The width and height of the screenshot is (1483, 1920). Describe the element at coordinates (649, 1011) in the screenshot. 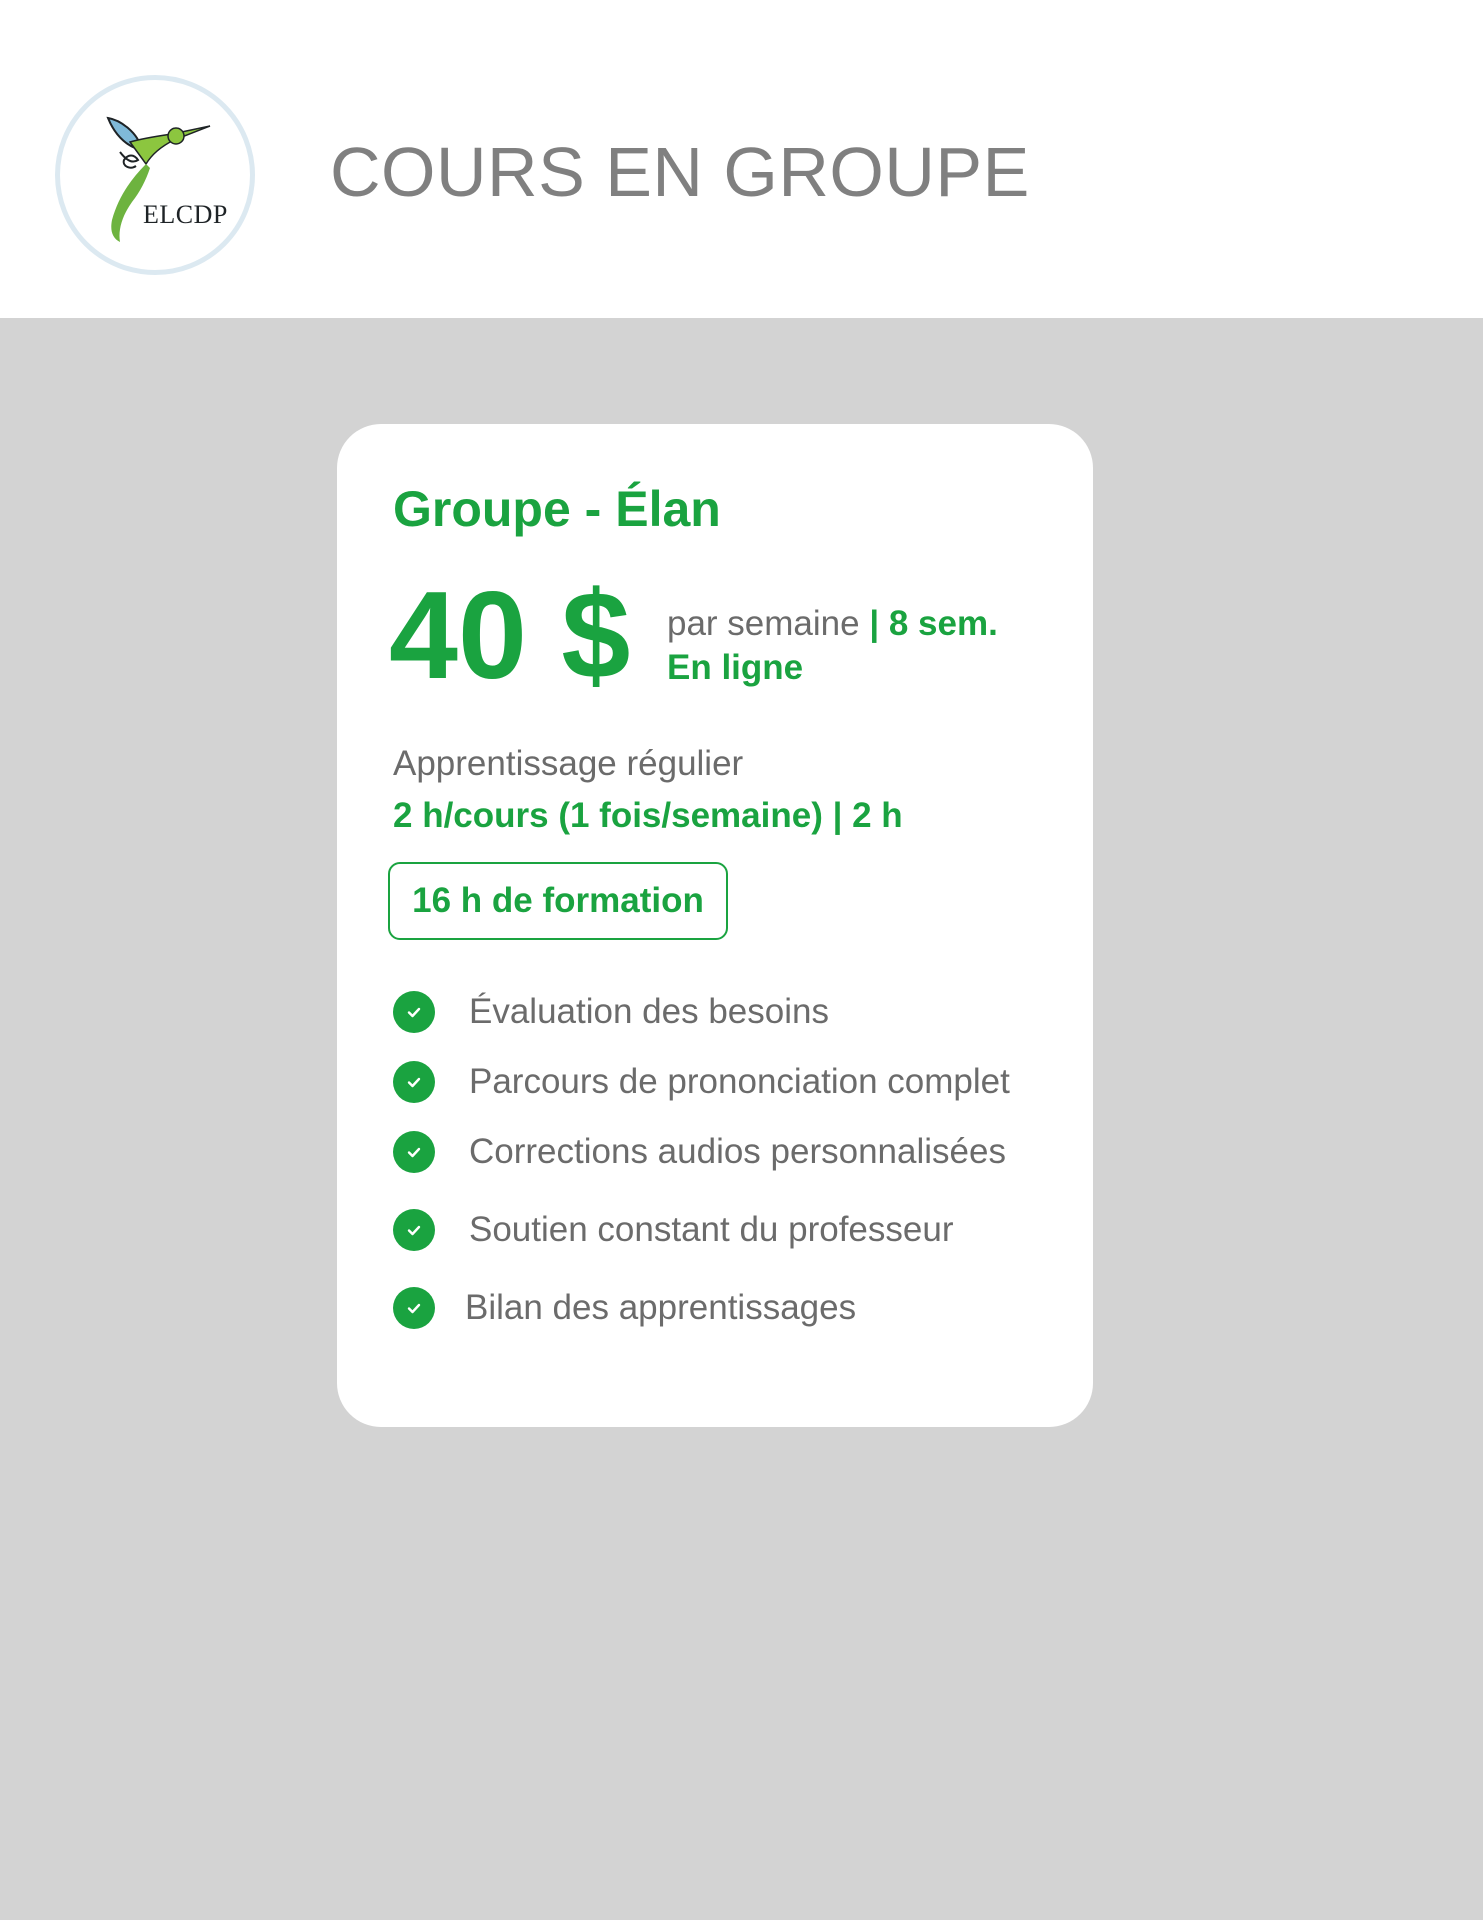

I see `feature-label: Évaluation des besoins` at that location.